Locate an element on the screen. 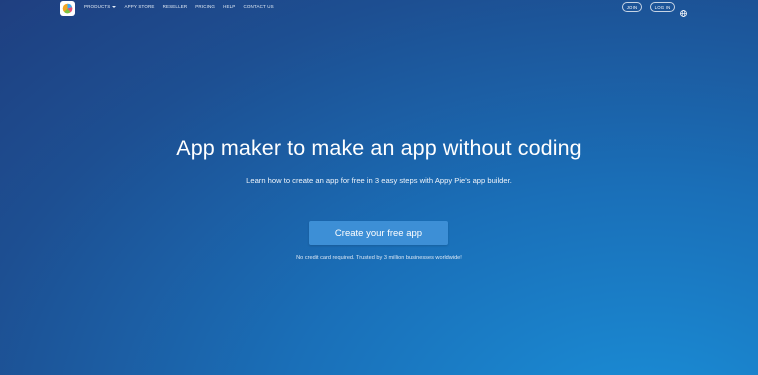  nav-item-products: PRODUCTS is located at coordinates (100, 6).